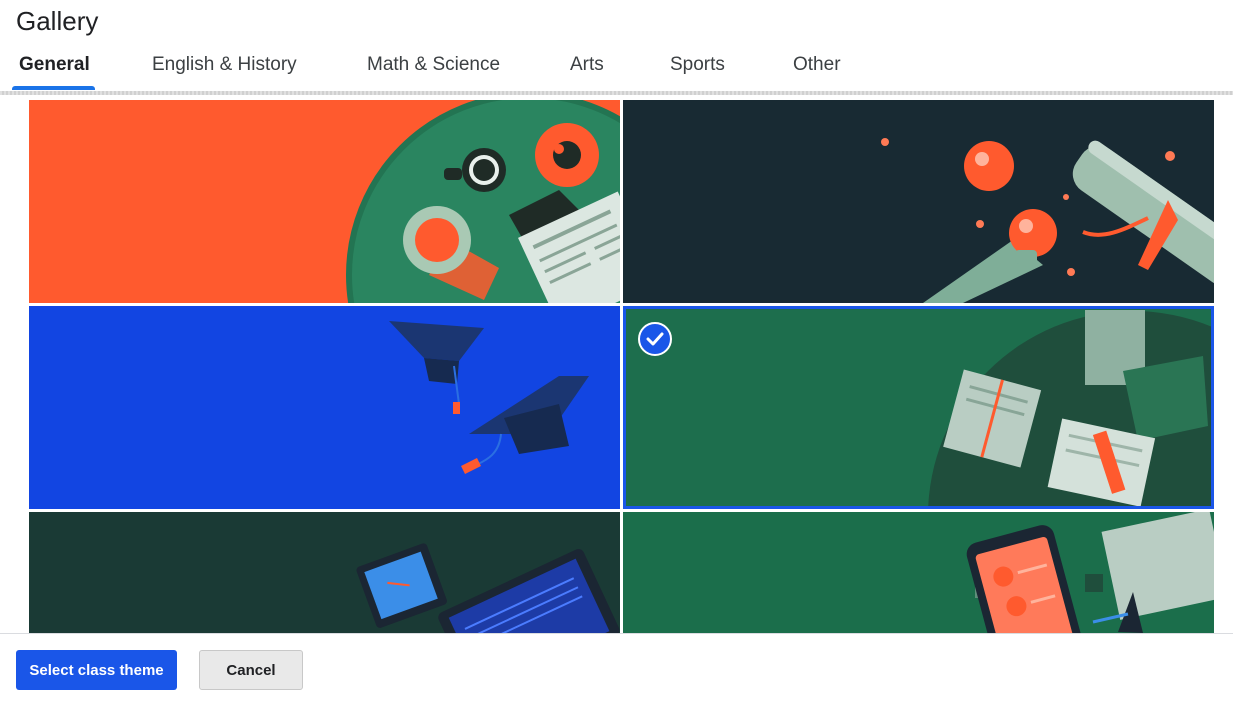 This screenshot has width=1233, height=702. I want to click on theme-tile-books, so click(918, 407).